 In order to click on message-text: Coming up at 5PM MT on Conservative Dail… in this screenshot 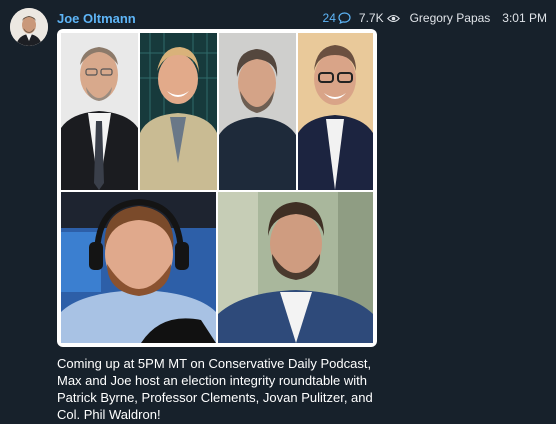, I will do `click(215, 389)`.